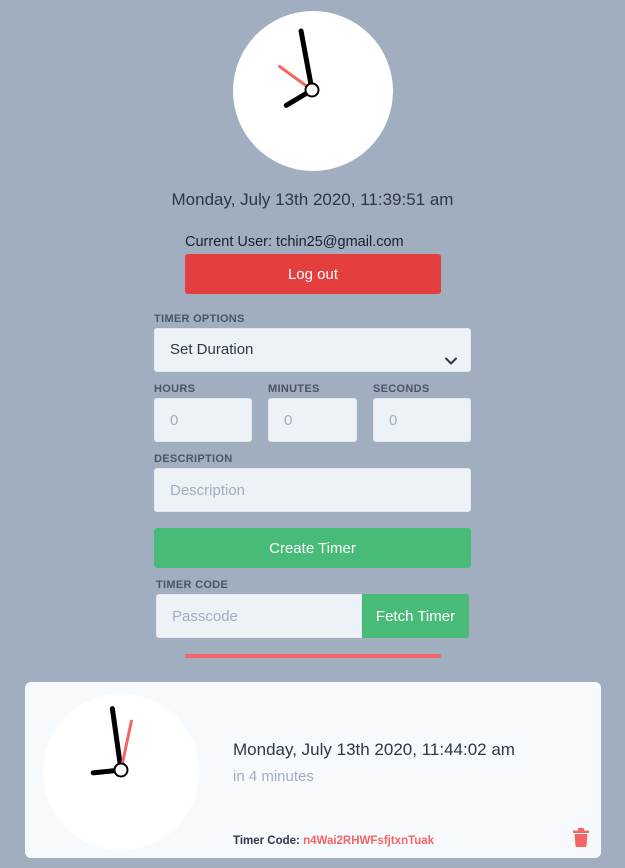 Image resolution: width=625 pixels, height=868 pixels. I want to click on logout-button: Log out, so click(313, 274).